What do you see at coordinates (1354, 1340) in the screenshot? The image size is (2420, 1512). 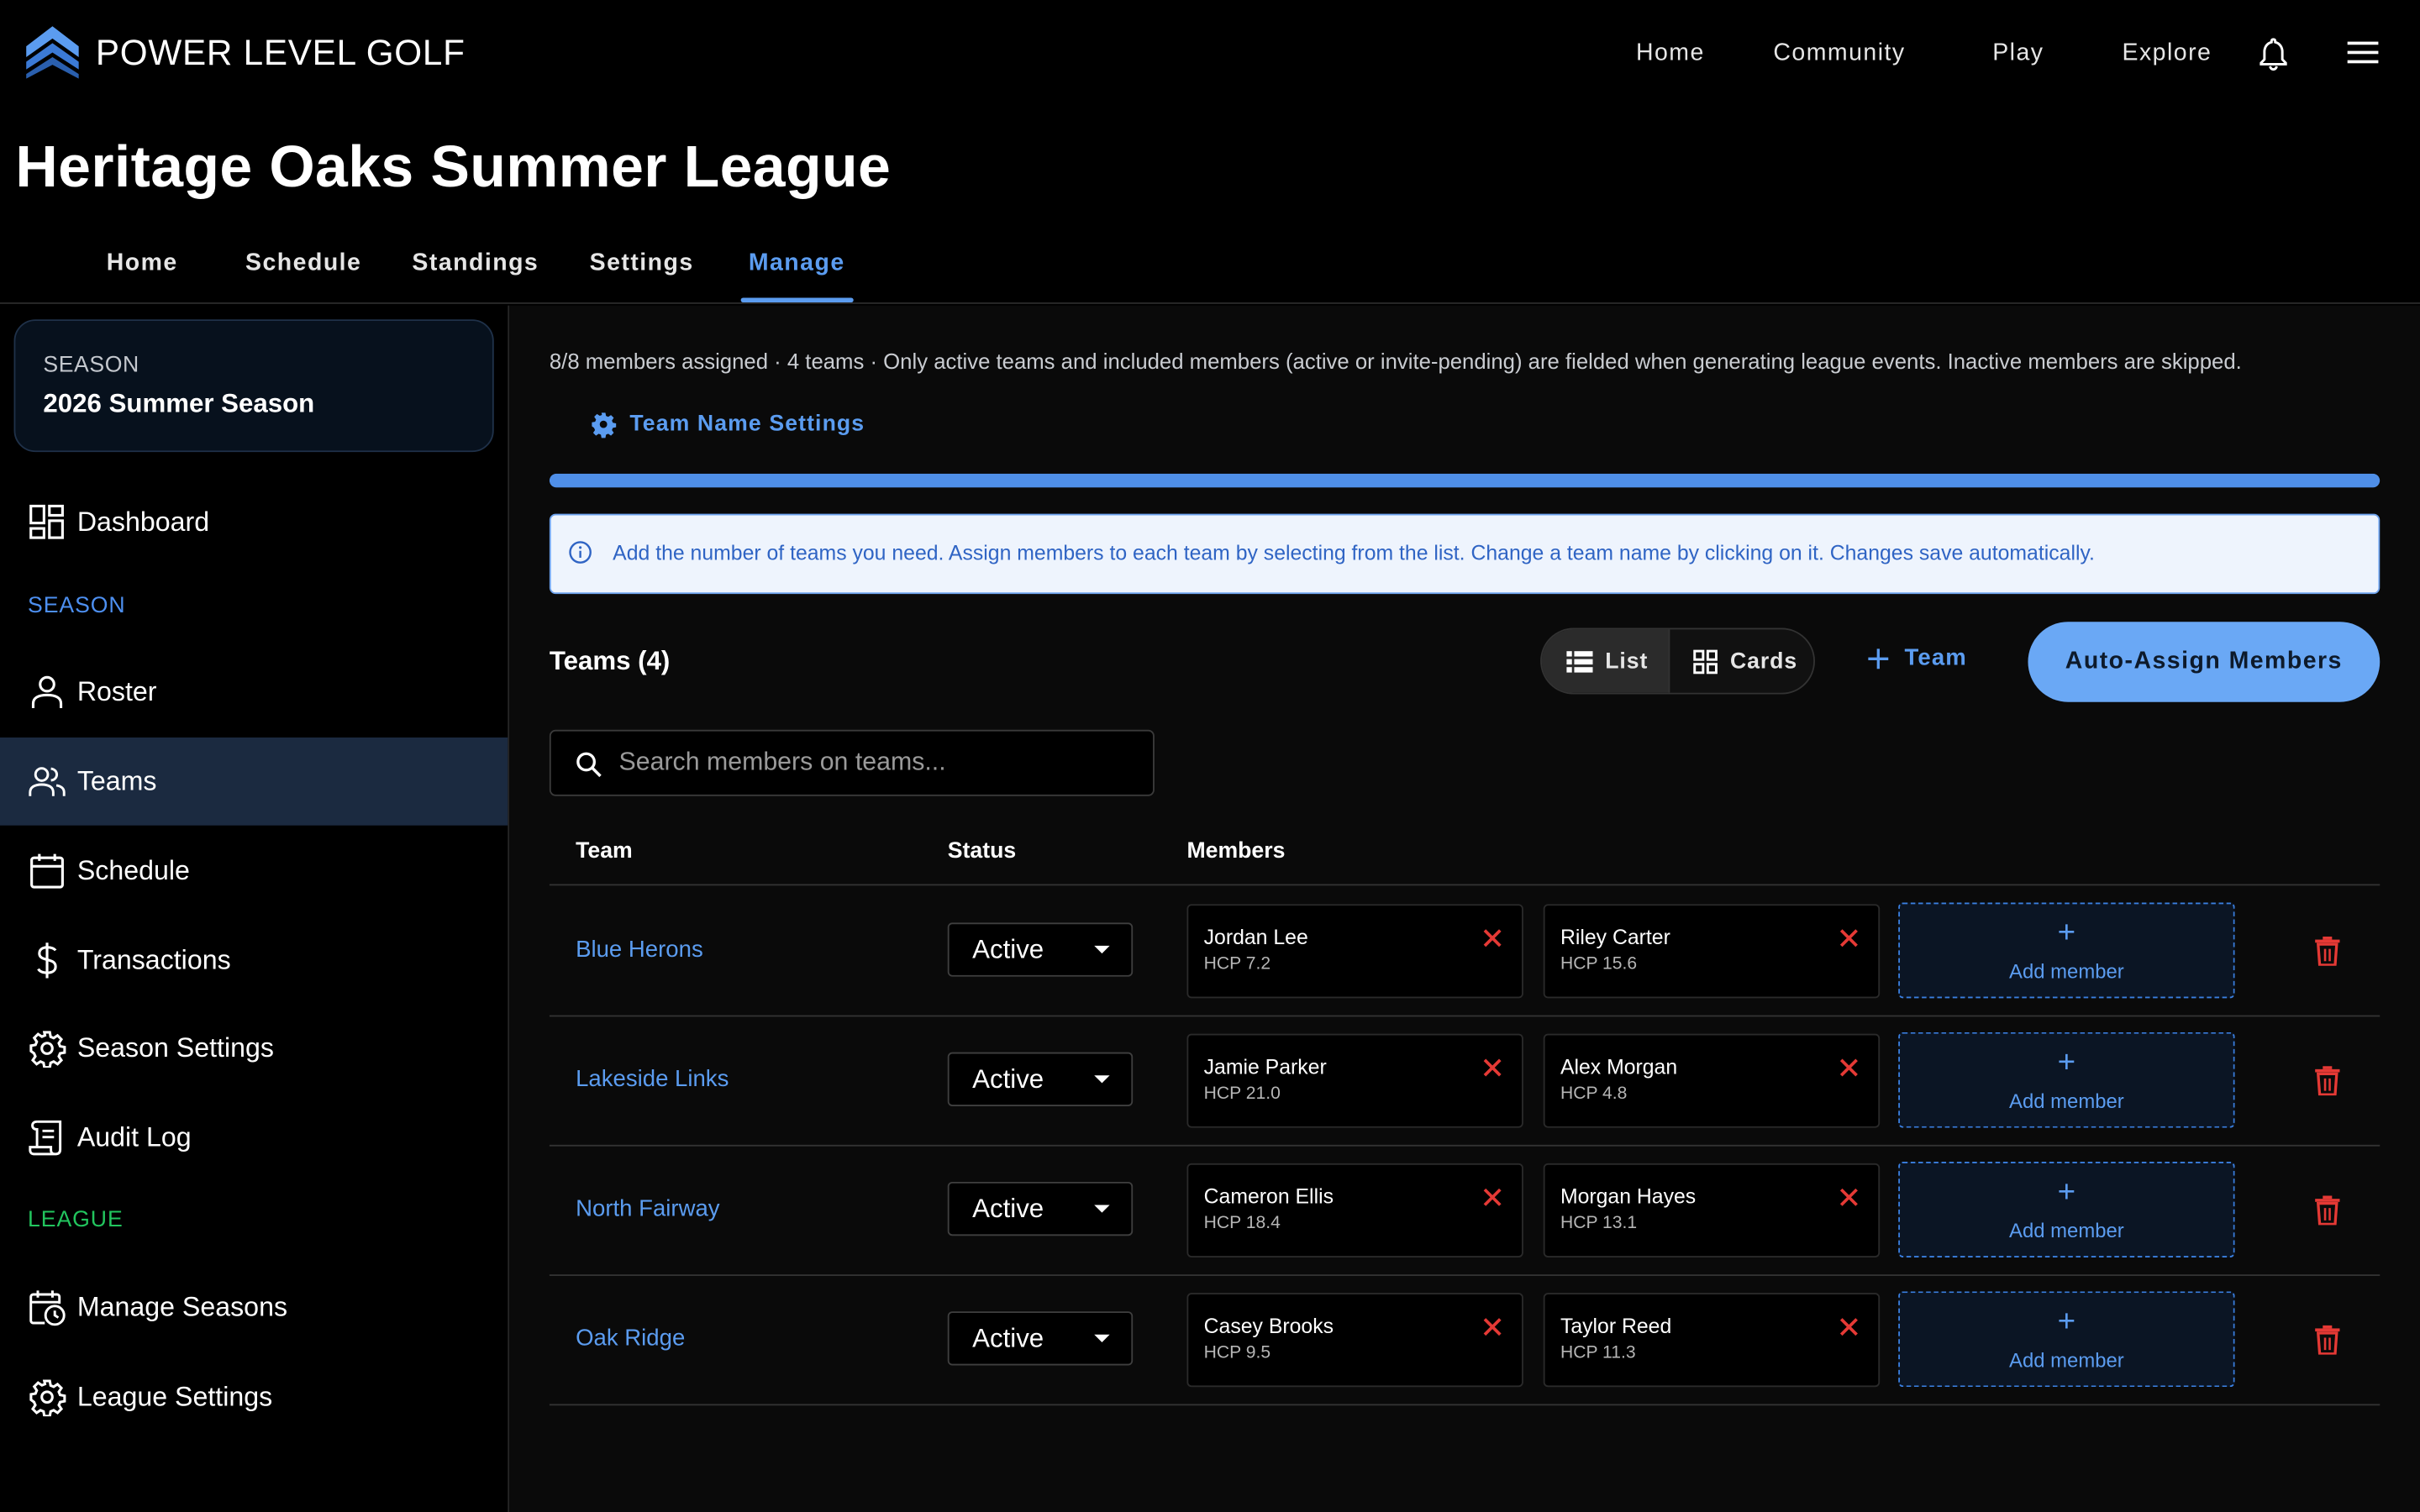 I see `member-chip: Casey Brooks HCP 9.5` at bounding box center [1354, 1340].